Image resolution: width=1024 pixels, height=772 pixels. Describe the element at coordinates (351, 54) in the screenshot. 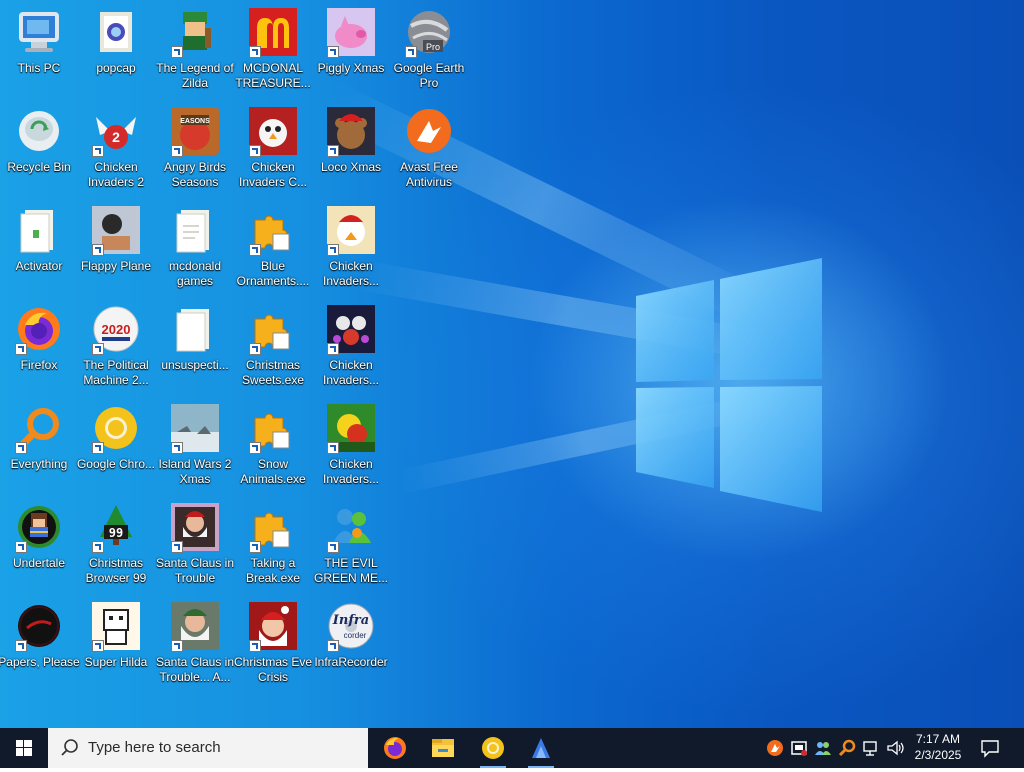

I see `desktop-icon-piggly-xmas: Piggly Xmas` at that location.